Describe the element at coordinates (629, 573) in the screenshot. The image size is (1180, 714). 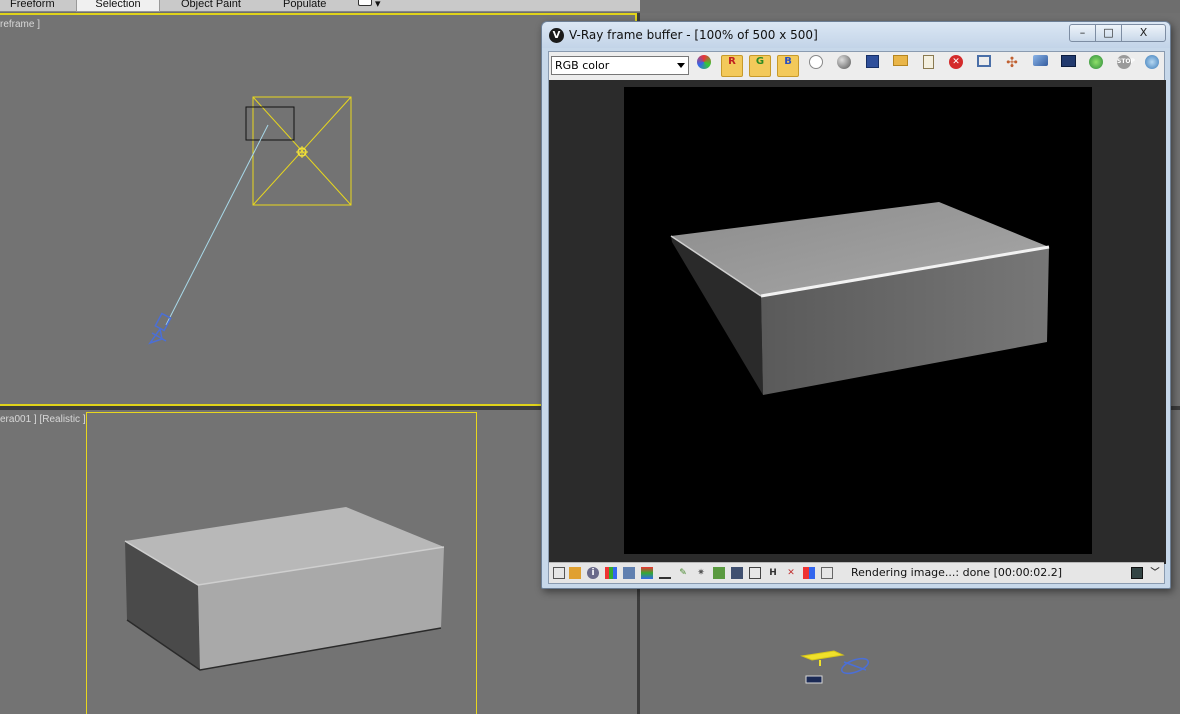
I see `curve-icon` at that location.